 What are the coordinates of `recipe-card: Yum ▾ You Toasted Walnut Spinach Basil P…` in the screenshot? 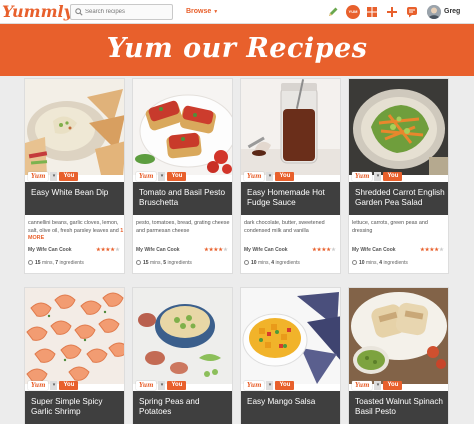 It's located at (398, 355).